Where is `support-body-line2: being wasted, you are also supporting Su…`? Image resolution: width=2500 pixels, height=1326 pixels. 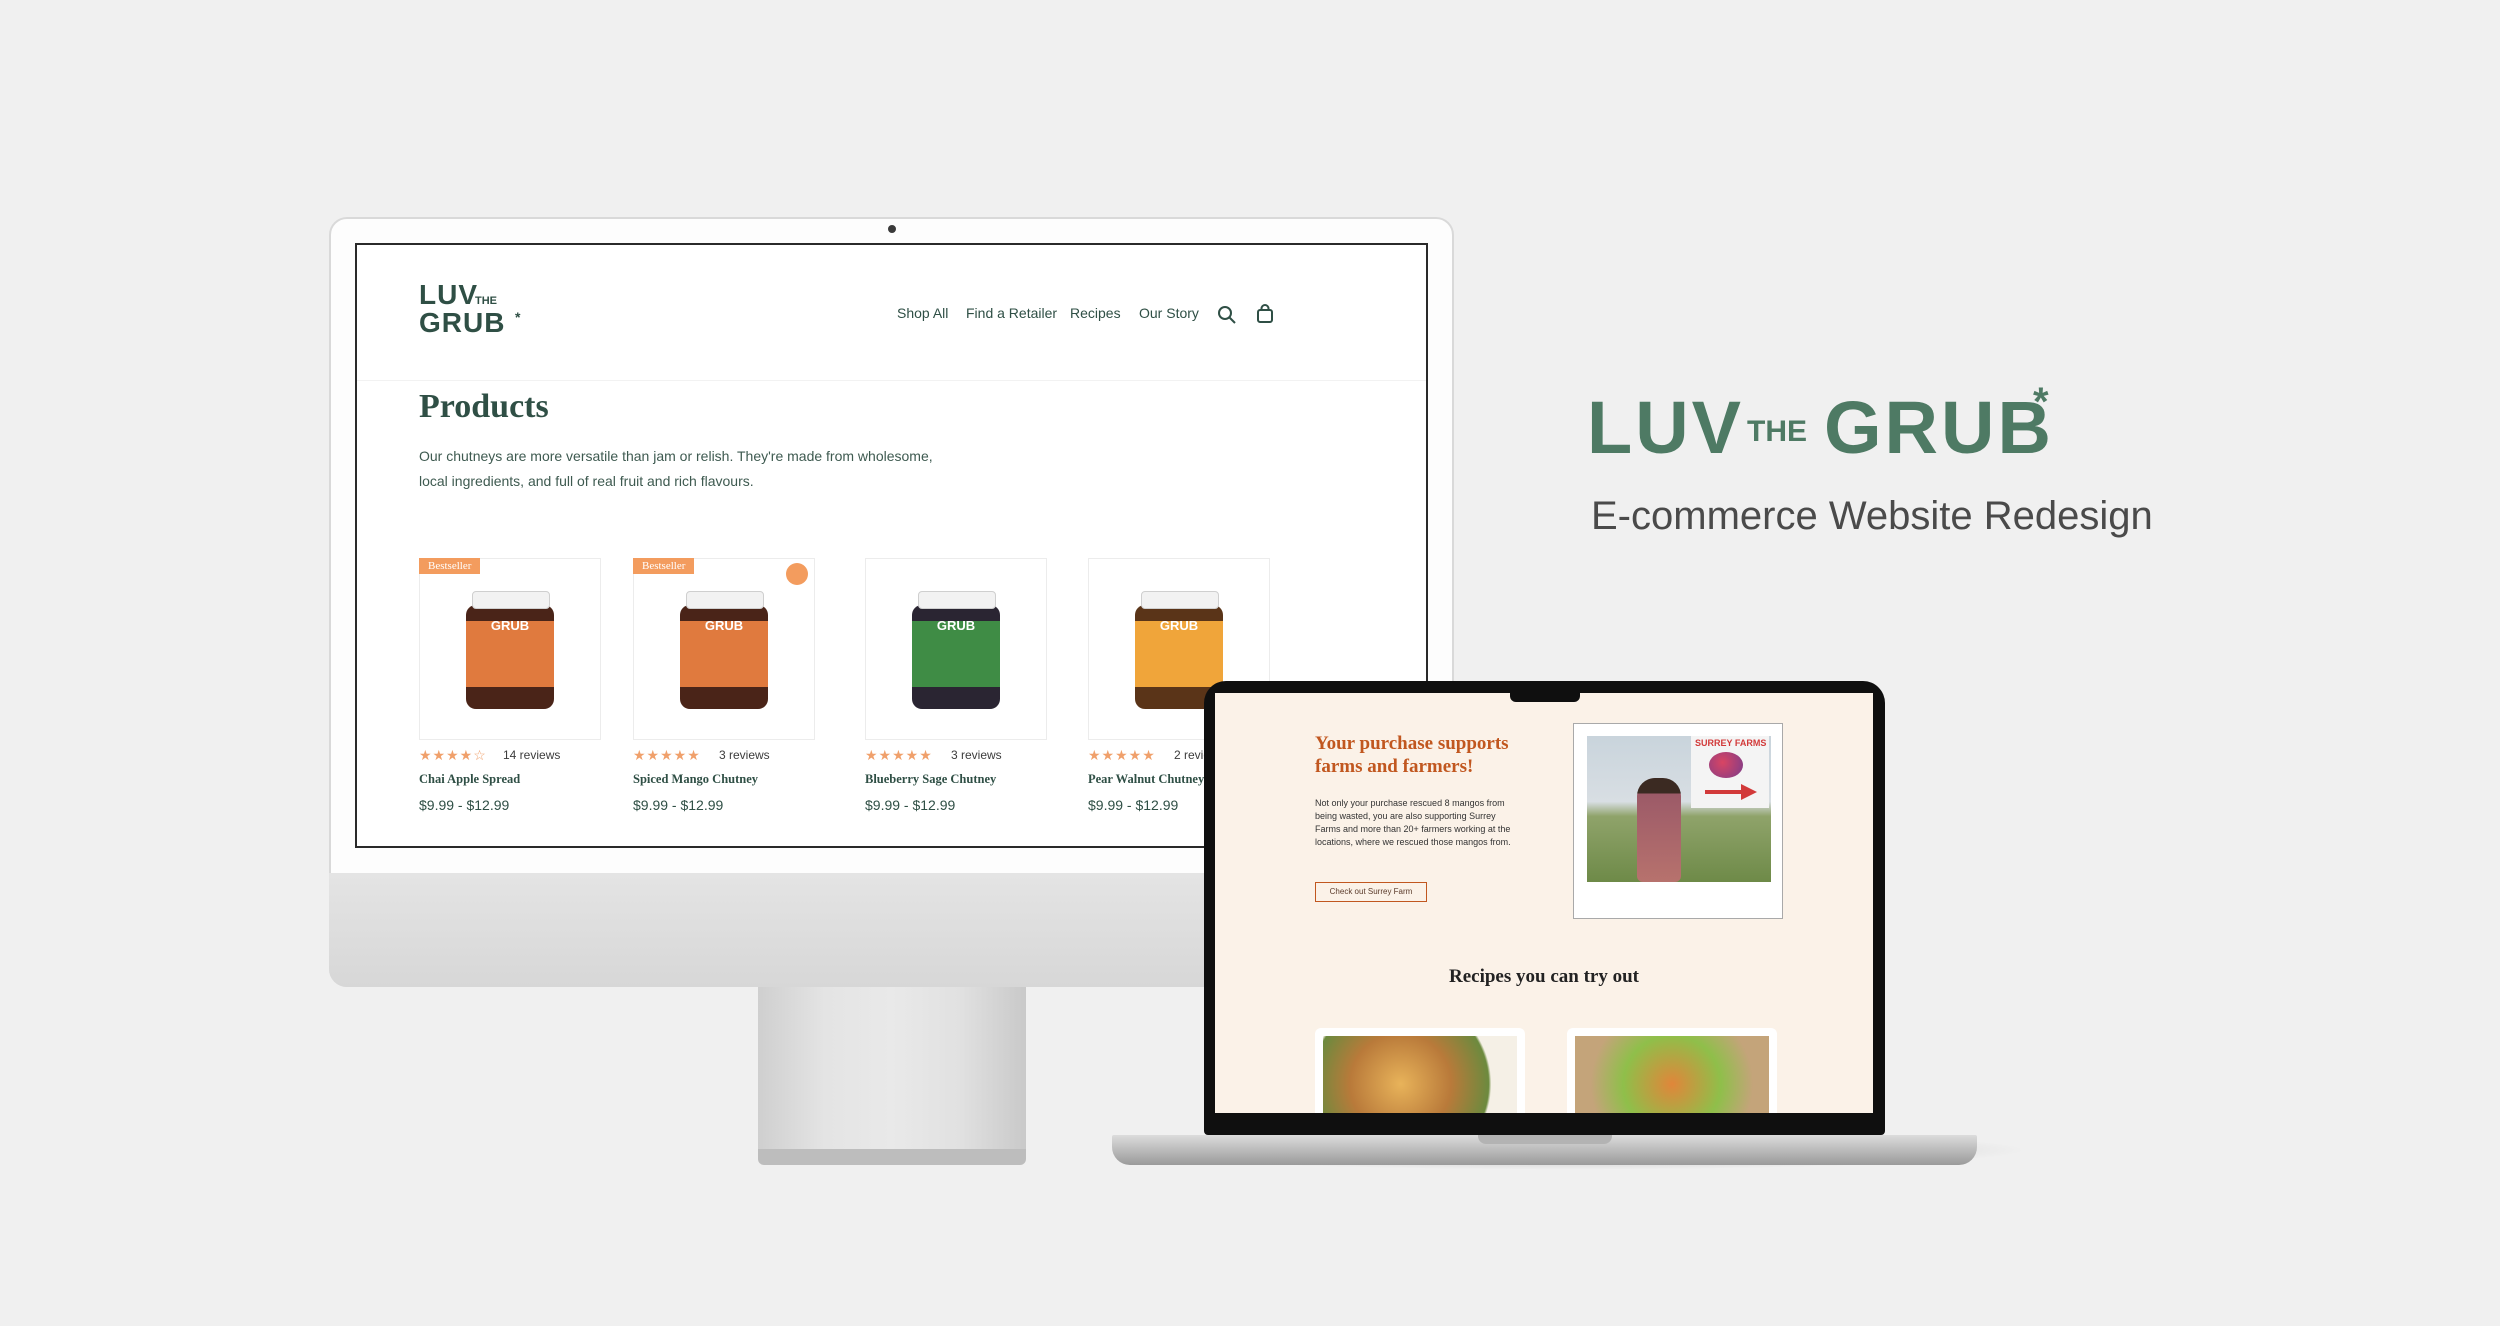 support-body-line2: being wasted, you are also supporting Su… is located at coordinates (1405, 816).